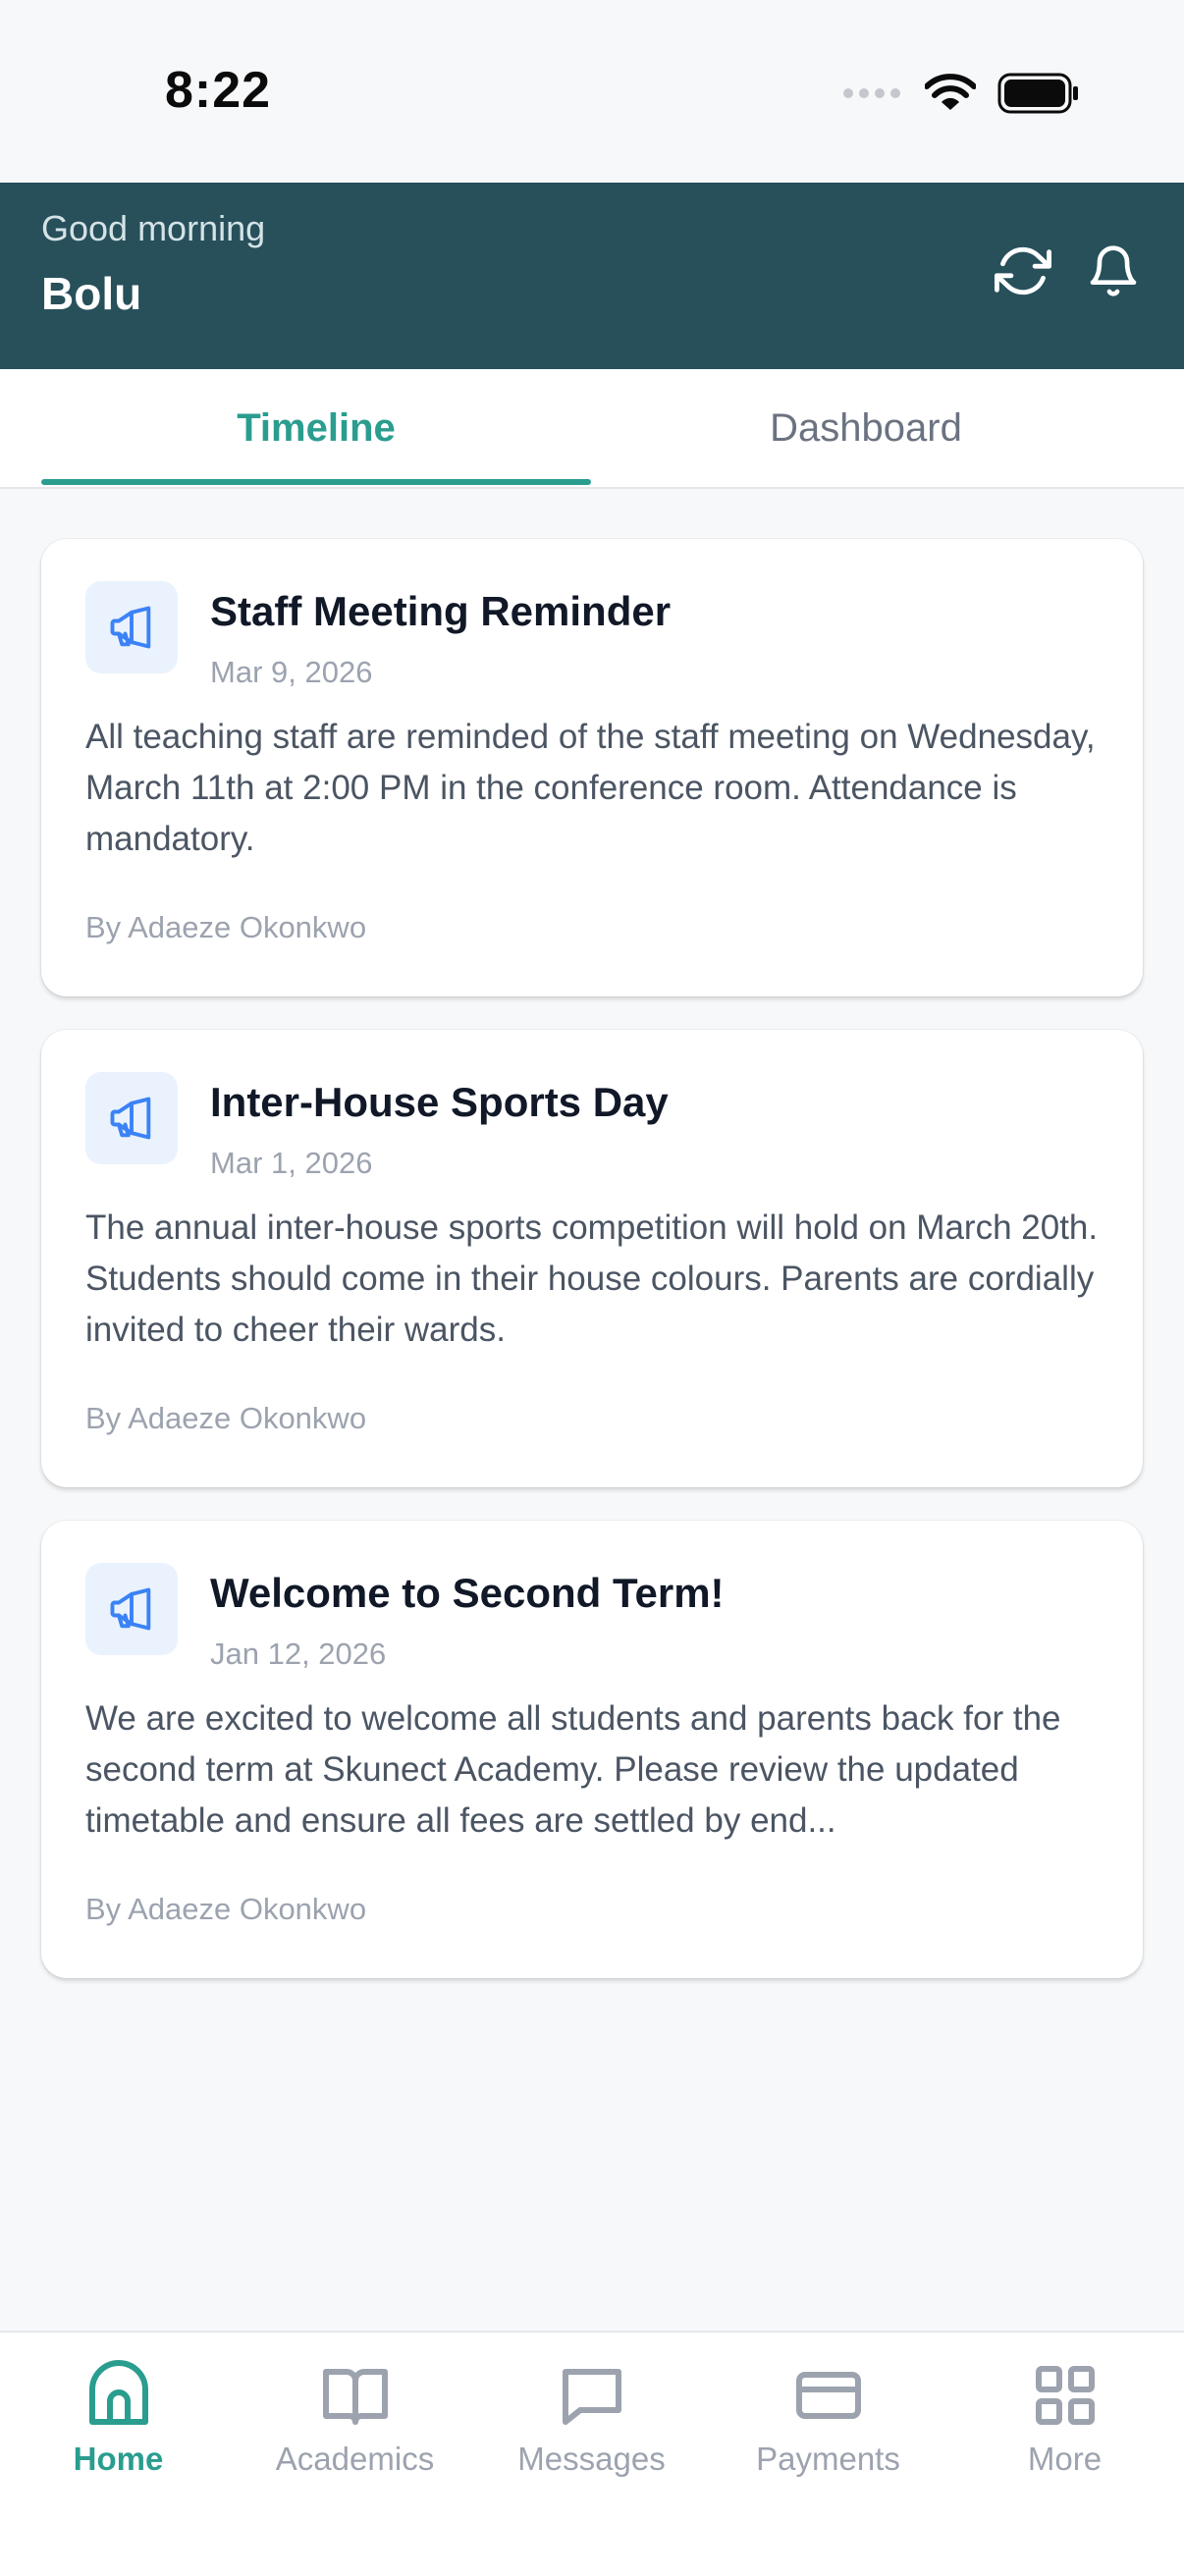 The height and width of the screenshot is (2576, 1184). What do you see at coordinates (467, 1593) in the screenshot?
I see `announcement-title: Welcome to Second Term!` at bounding box center [467, 1593].